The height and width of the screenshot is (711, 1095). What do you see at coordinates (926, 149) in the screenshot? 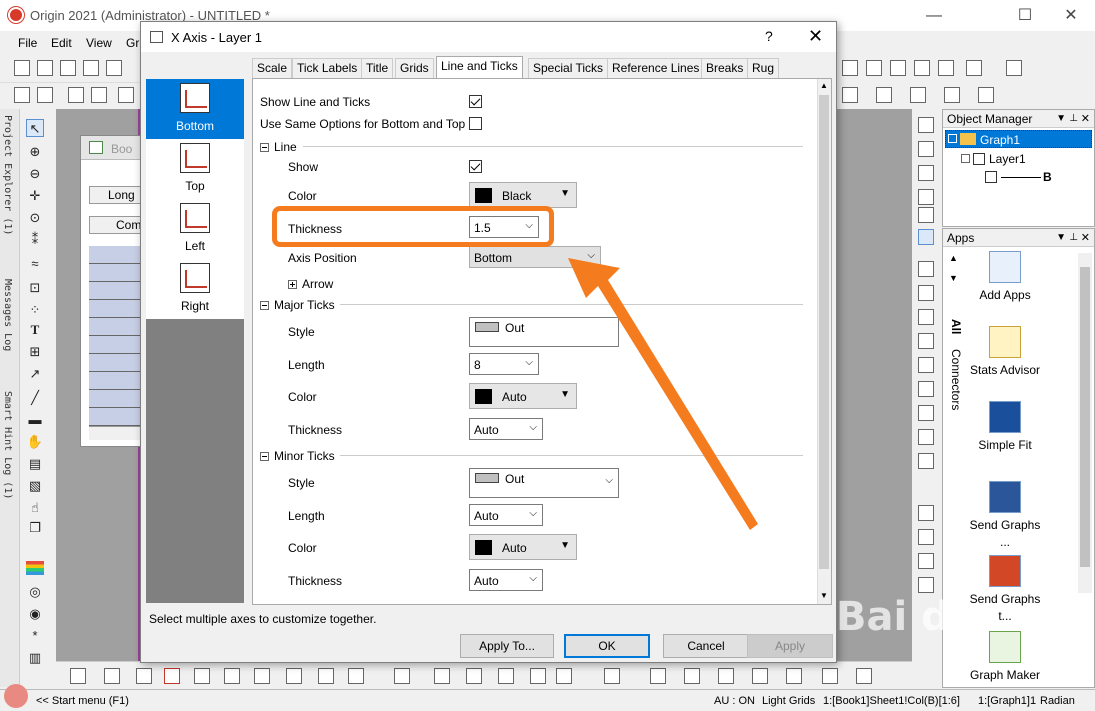
I see `rescale-x-icon` at bounding box center [926, 149].